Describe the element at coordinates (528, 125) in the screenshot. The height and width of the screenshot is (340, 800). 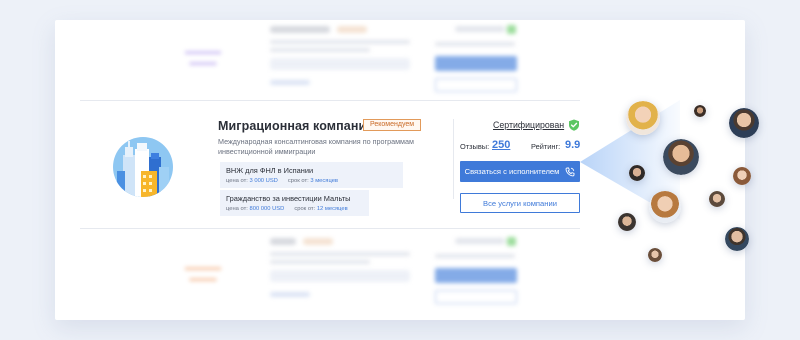
I see `certified-link: Сертифицирован` at that location.